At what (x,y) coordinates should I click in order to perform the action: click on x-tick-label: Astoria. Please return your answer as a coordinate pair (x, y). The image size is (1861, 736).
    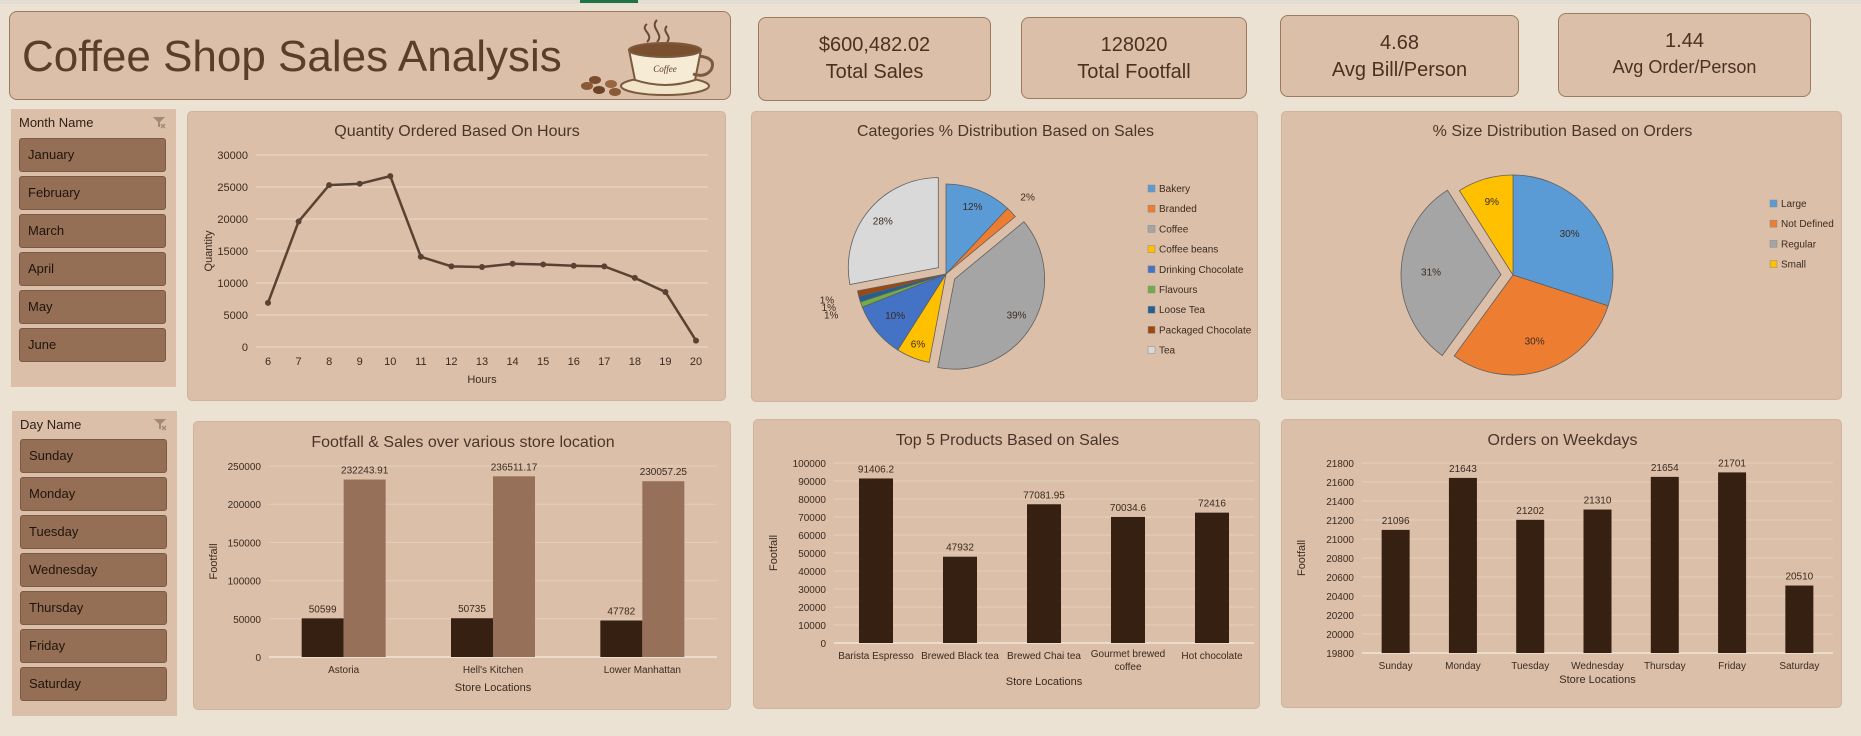
    Looking at the image, I should click on (344, 670).